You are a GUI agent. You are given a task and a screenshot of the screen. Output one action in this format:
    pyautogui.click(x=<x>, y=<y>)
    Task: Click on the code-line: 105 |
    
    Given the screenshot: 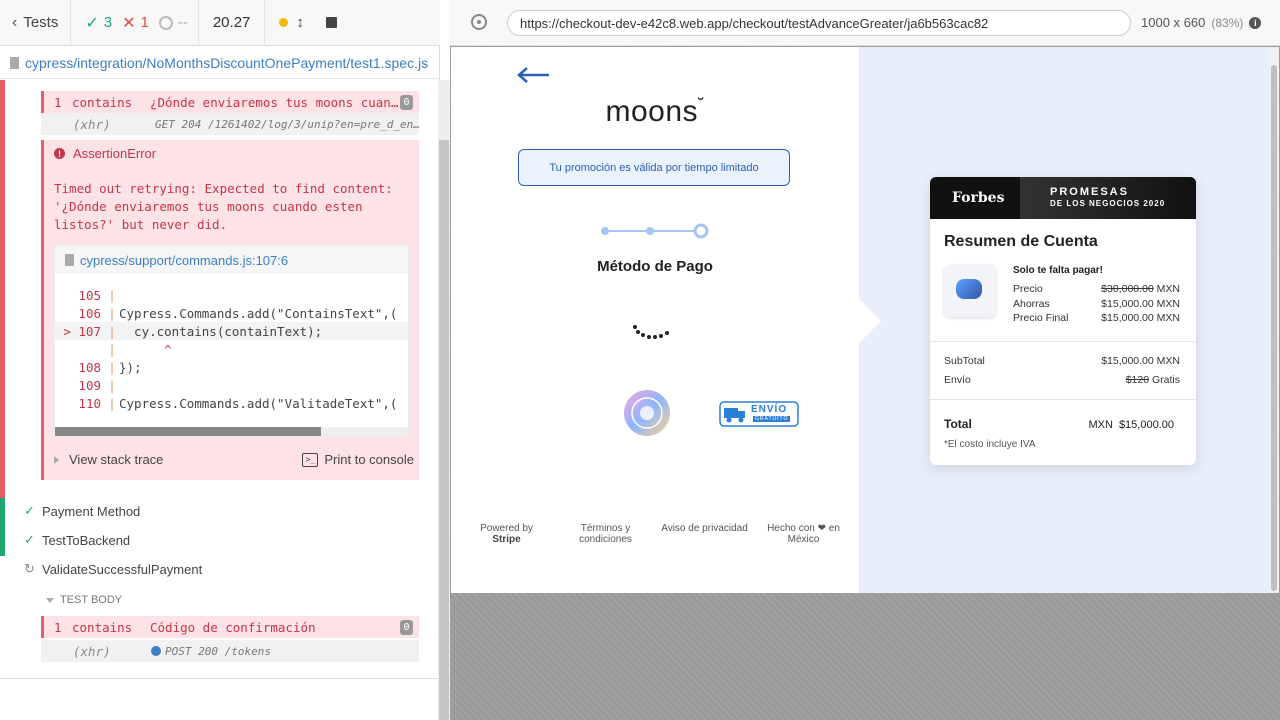 What is the action you would take?
    pyautogui.click(x=97, y=295)
    